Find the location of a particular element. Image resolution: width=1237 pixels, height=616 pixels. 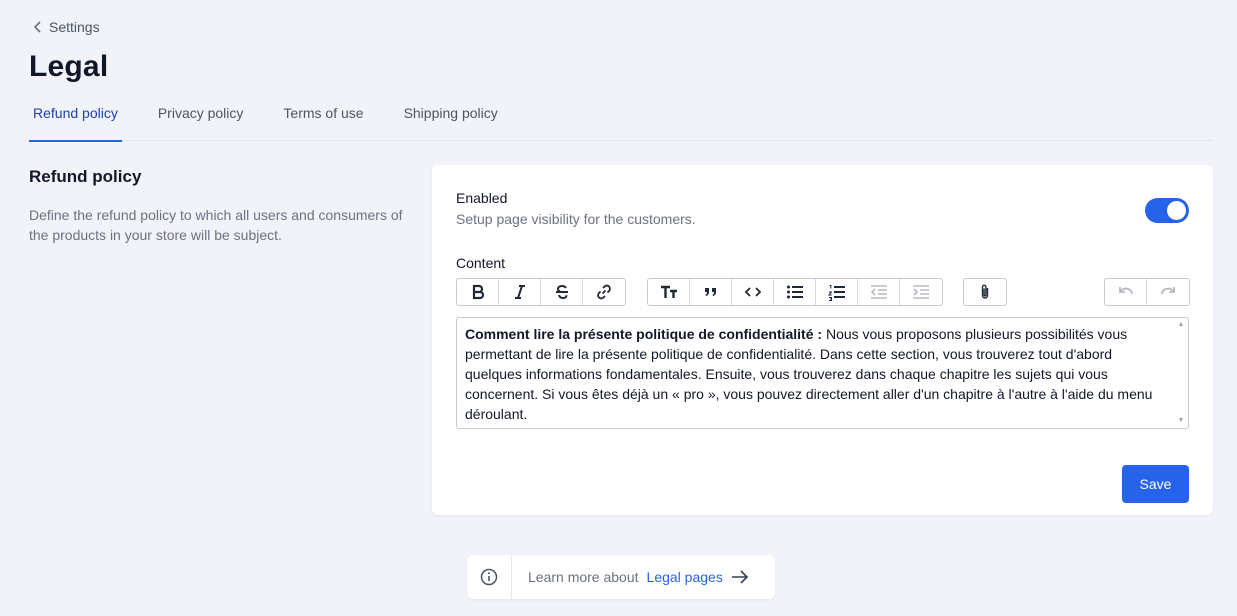

link-button is located at coordinates (604, 292).